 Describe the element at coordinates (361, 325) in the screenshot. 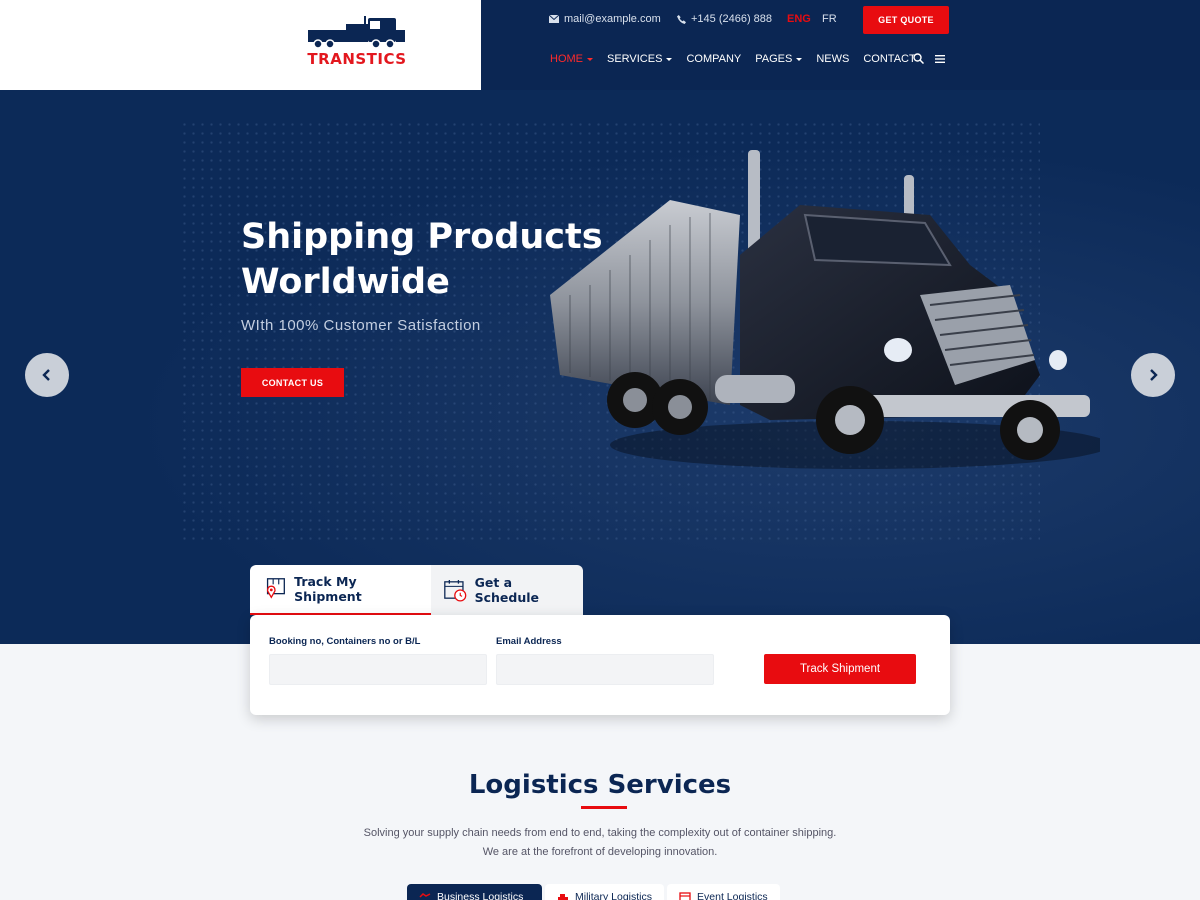

I see `hero-subtitle: WIth 100% Customer Satisfaction` at that location.